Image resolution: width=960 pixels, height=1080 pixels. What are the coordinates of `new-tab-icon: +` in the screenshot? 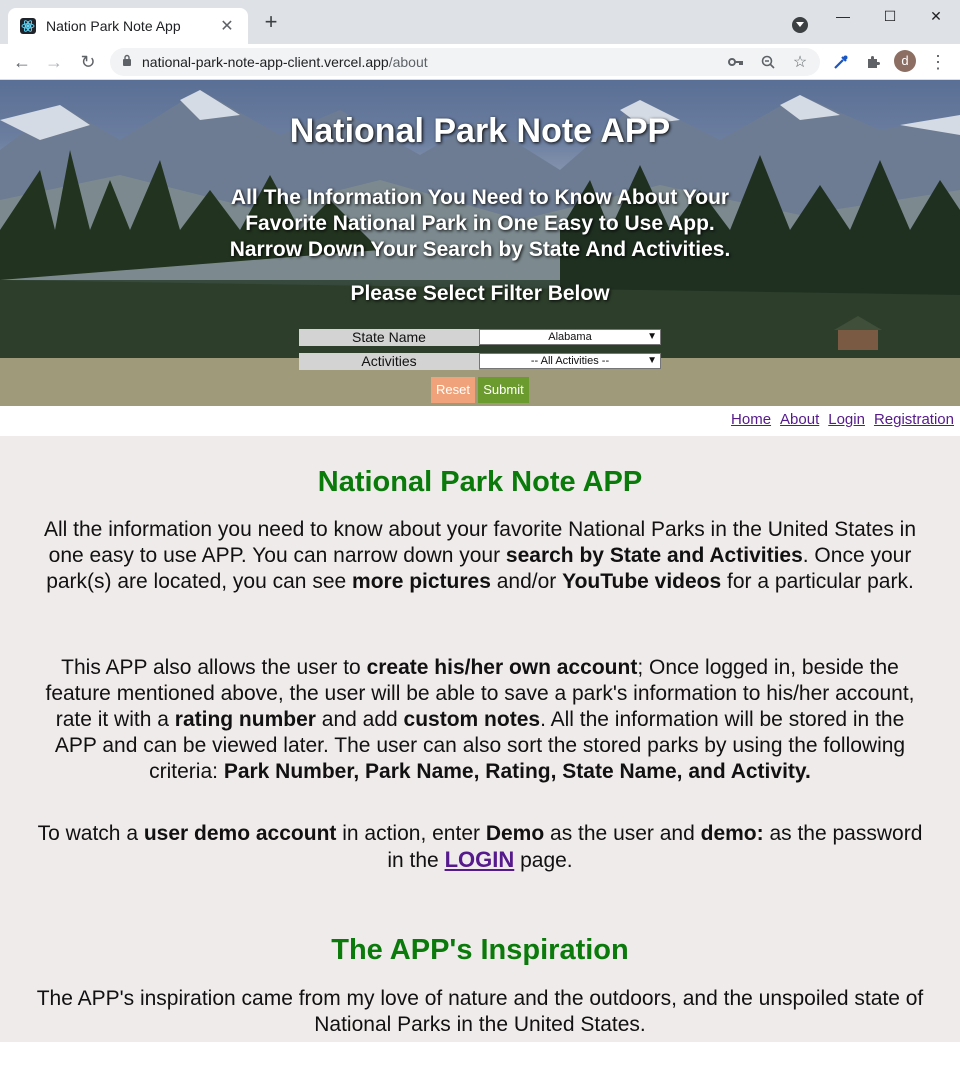 It's located at (271, 22).